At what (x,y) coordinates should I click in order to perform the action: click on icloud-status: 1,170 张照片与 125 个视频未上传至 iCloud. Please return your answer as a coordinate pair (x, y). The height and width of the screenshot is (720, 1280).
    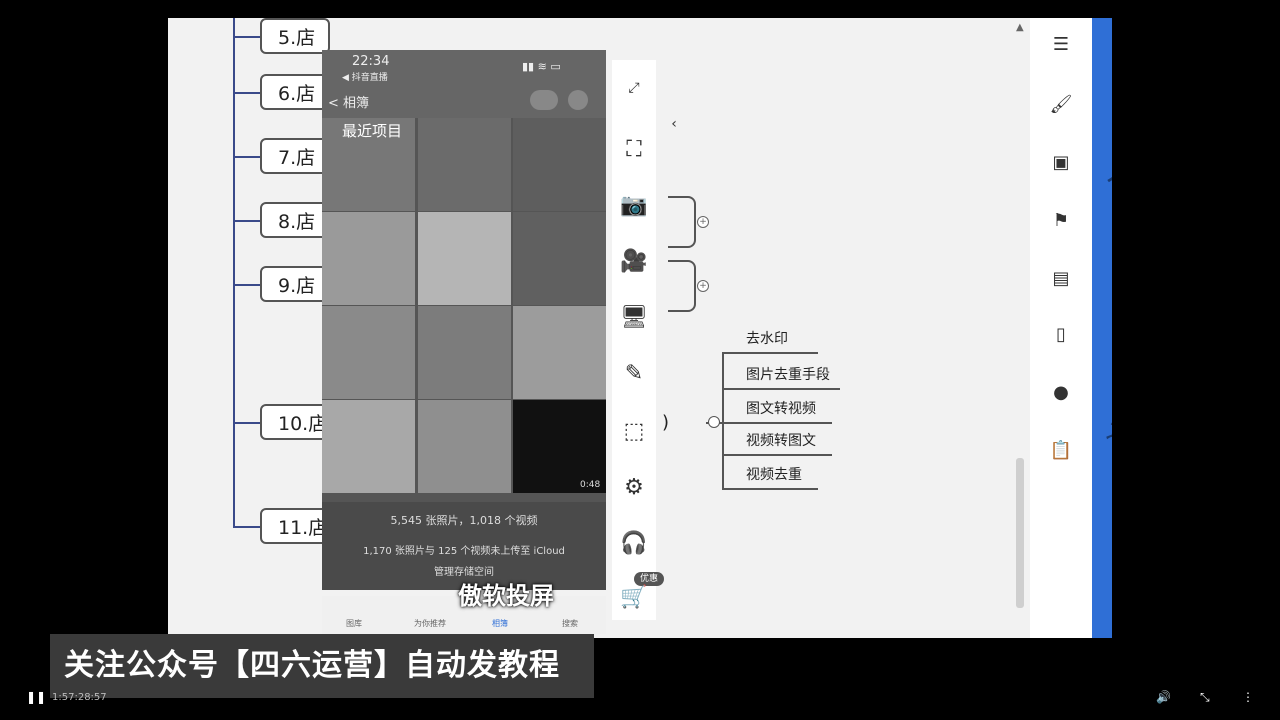
    Looking at the image, I should click on (464, 551).